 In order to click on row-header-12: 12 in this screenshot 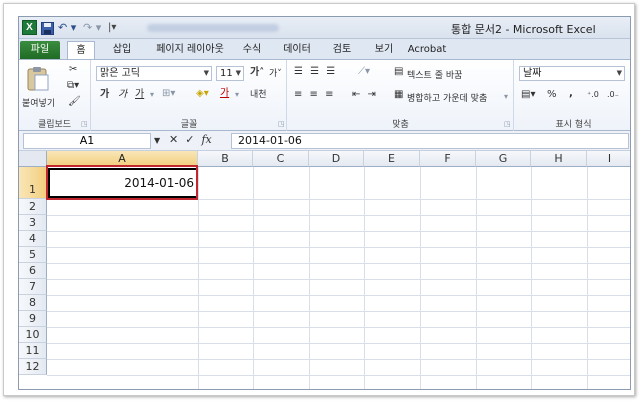, I will do `click(33, 367)`.